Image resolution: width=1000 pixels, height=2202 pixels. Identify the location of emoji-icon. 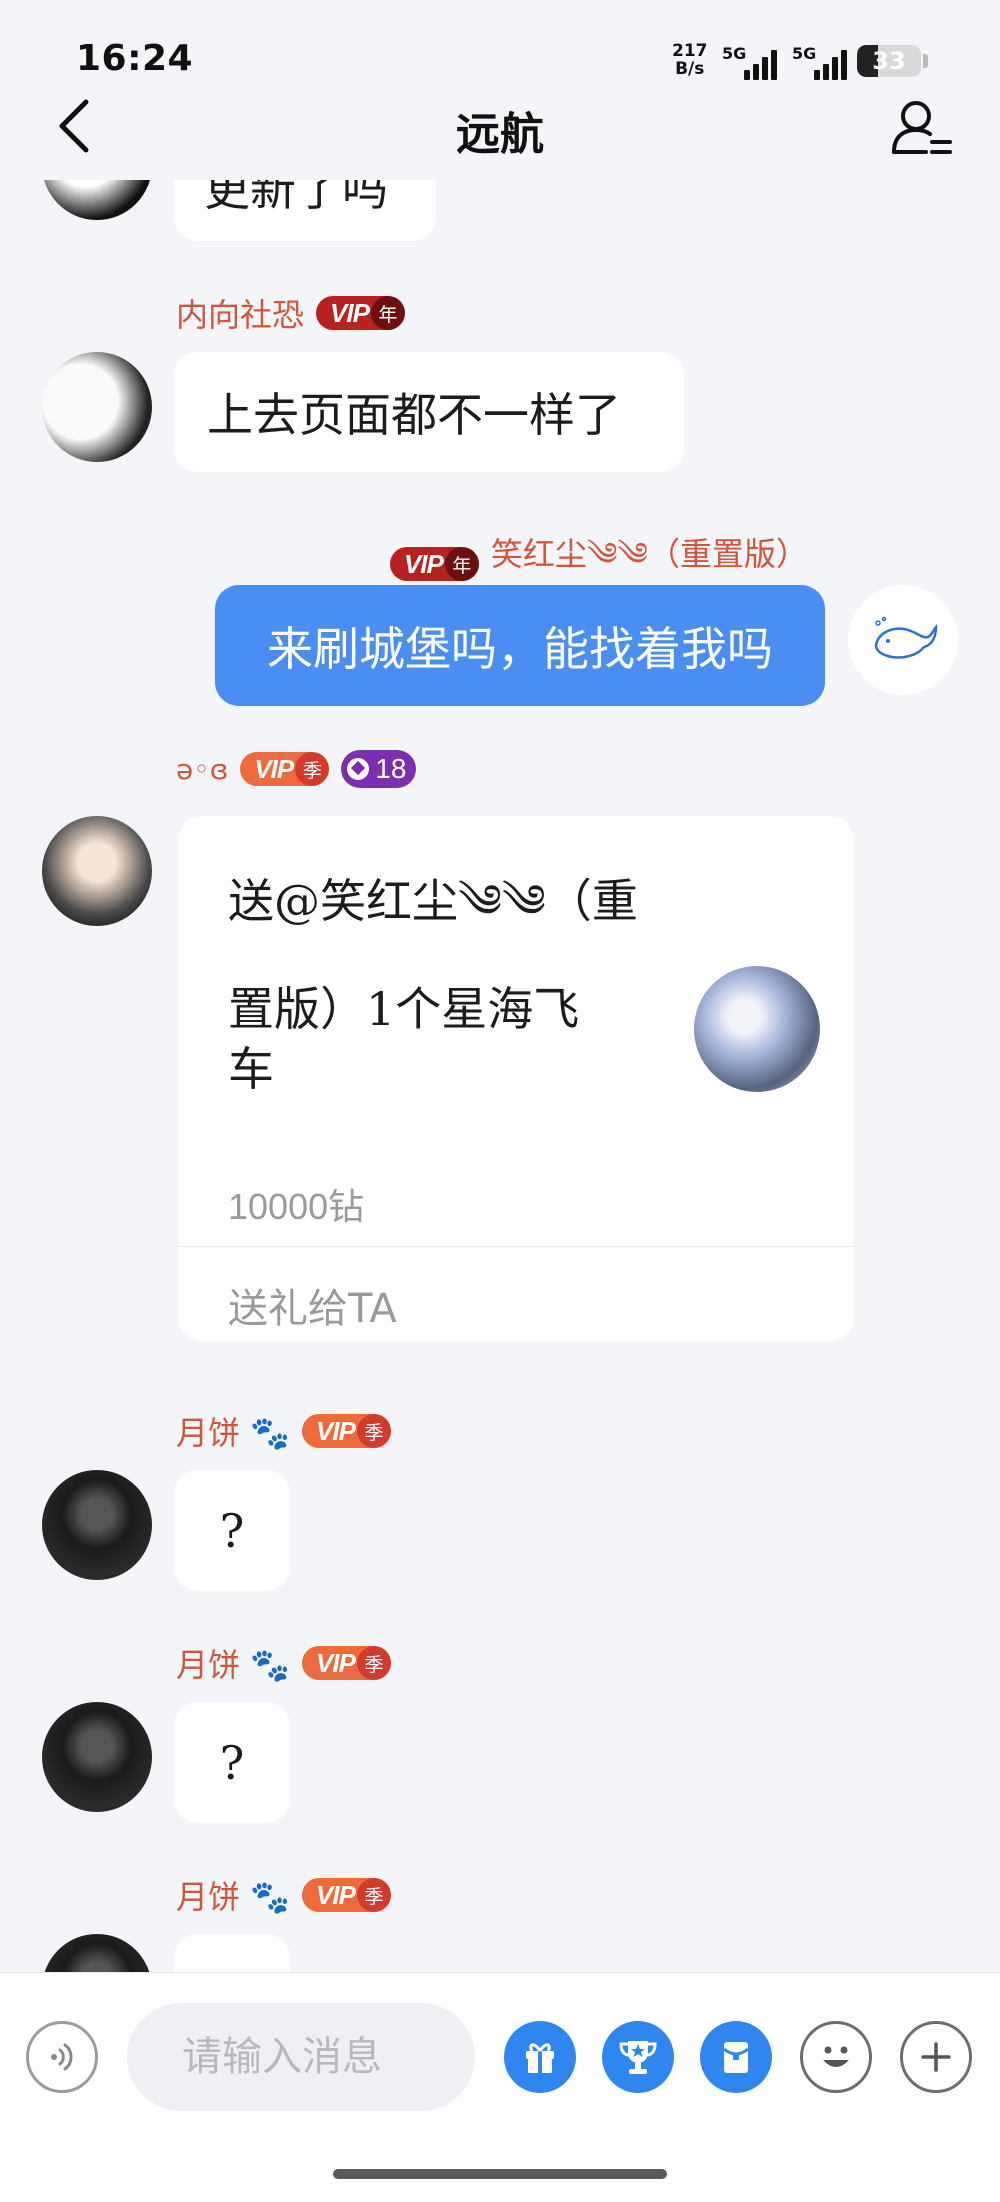
(836, 2056).